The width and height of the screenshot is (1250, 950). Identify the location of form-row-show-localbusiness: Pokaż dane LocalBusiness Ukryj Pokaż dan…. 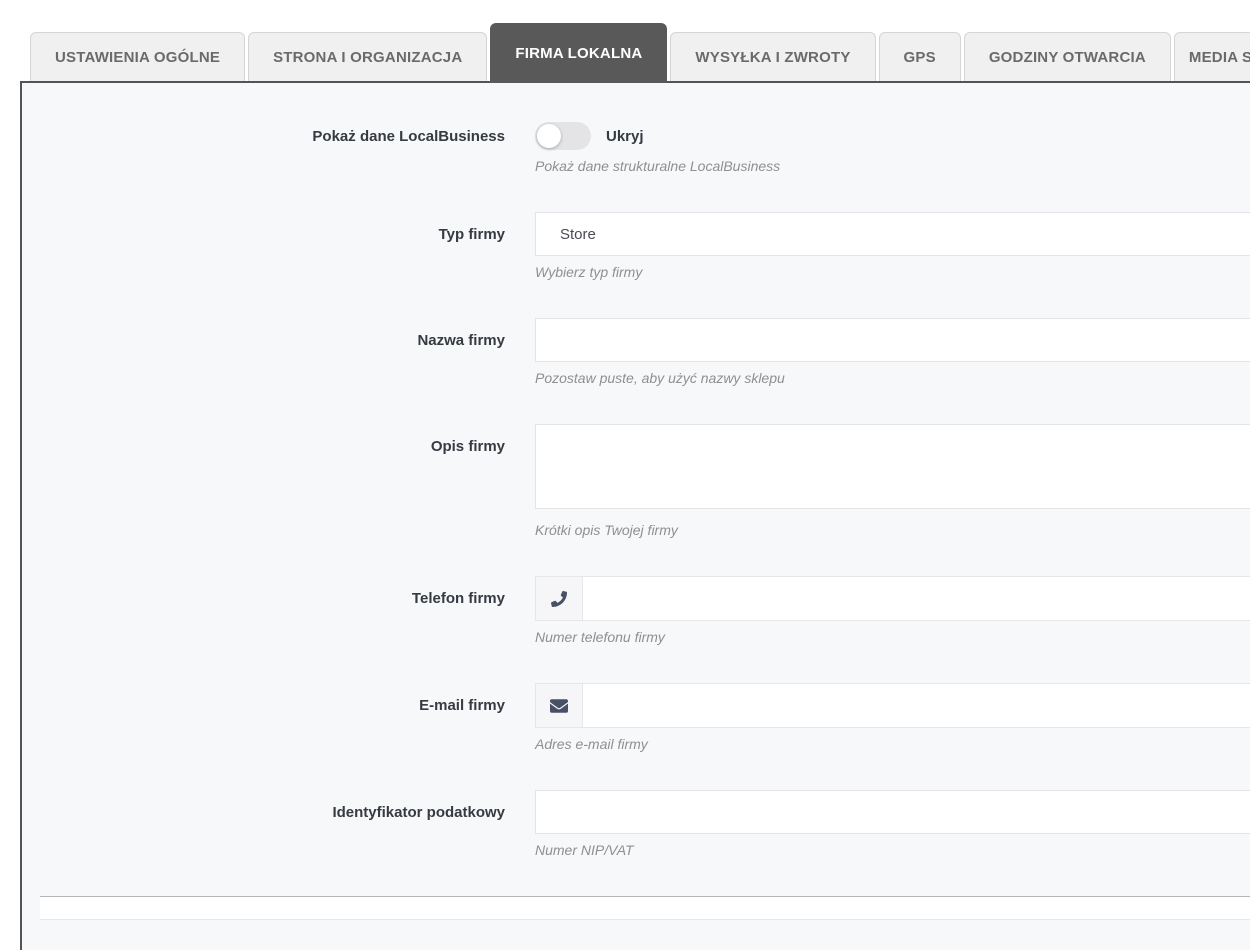
(636, 148).